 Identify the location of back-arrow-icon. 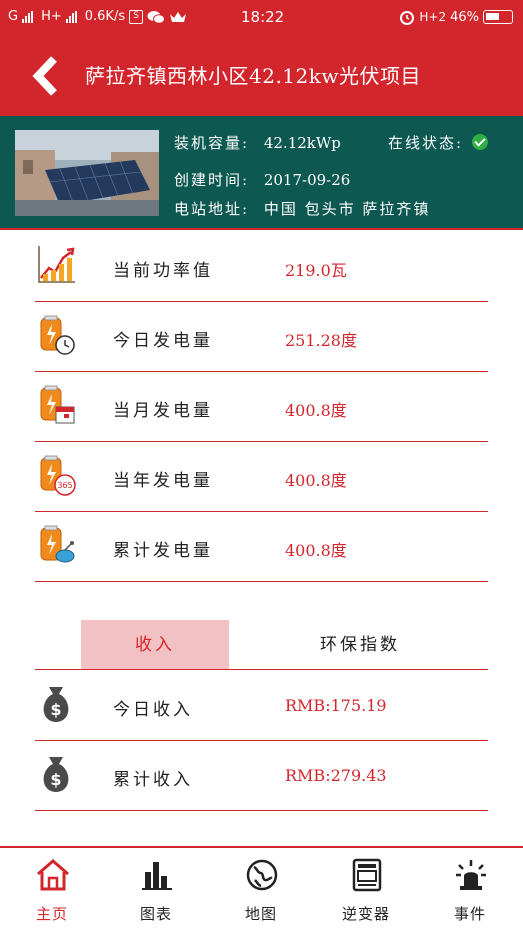
(47, 76).